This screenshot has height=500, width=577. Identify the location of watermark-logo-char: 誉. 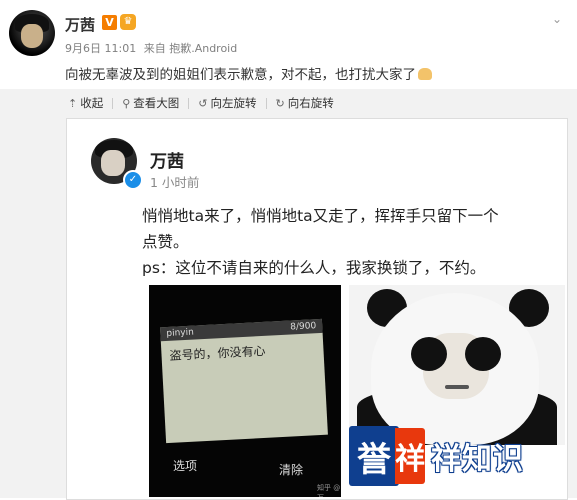
(374, 456).